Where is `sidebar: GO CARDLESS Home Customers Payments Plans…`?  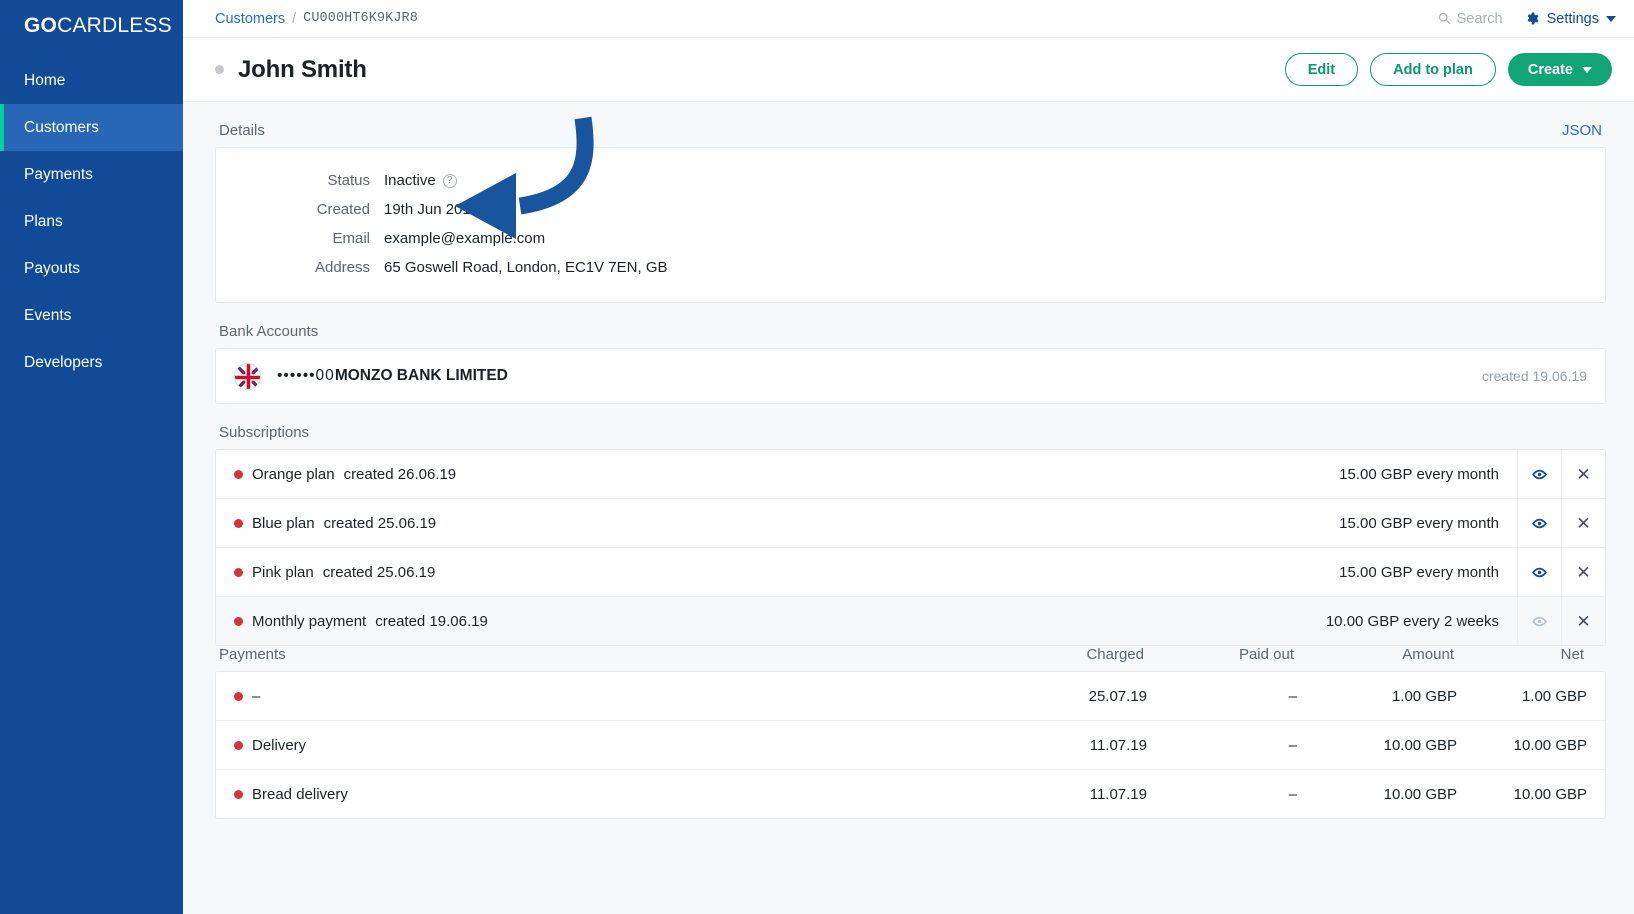
sidebar: GO CARDLESS Home Customers Payments Plans… is located at coordinates (91, 457).